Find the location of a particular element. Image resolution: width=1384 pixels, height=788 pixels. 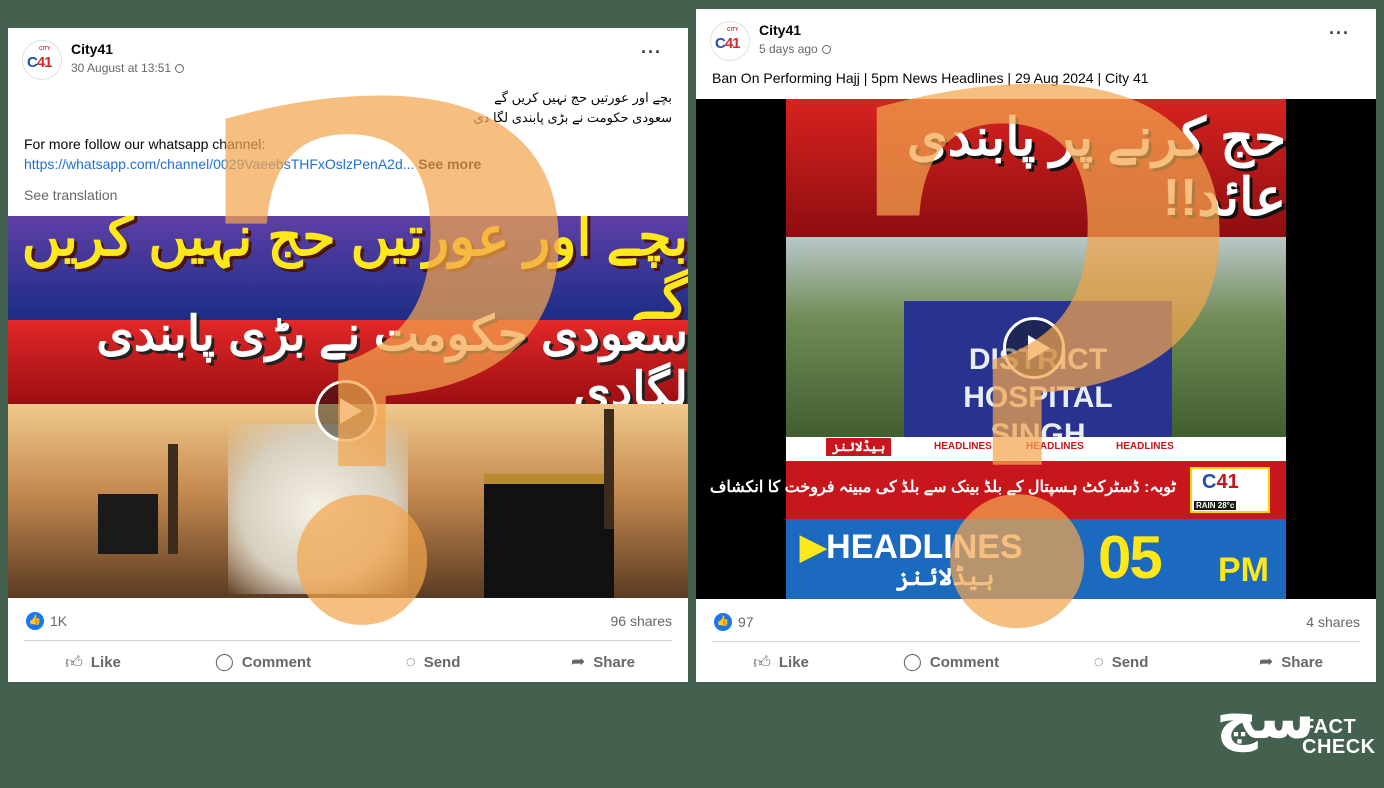

badge-check: CHECK is located at coordinates (1339, 747).